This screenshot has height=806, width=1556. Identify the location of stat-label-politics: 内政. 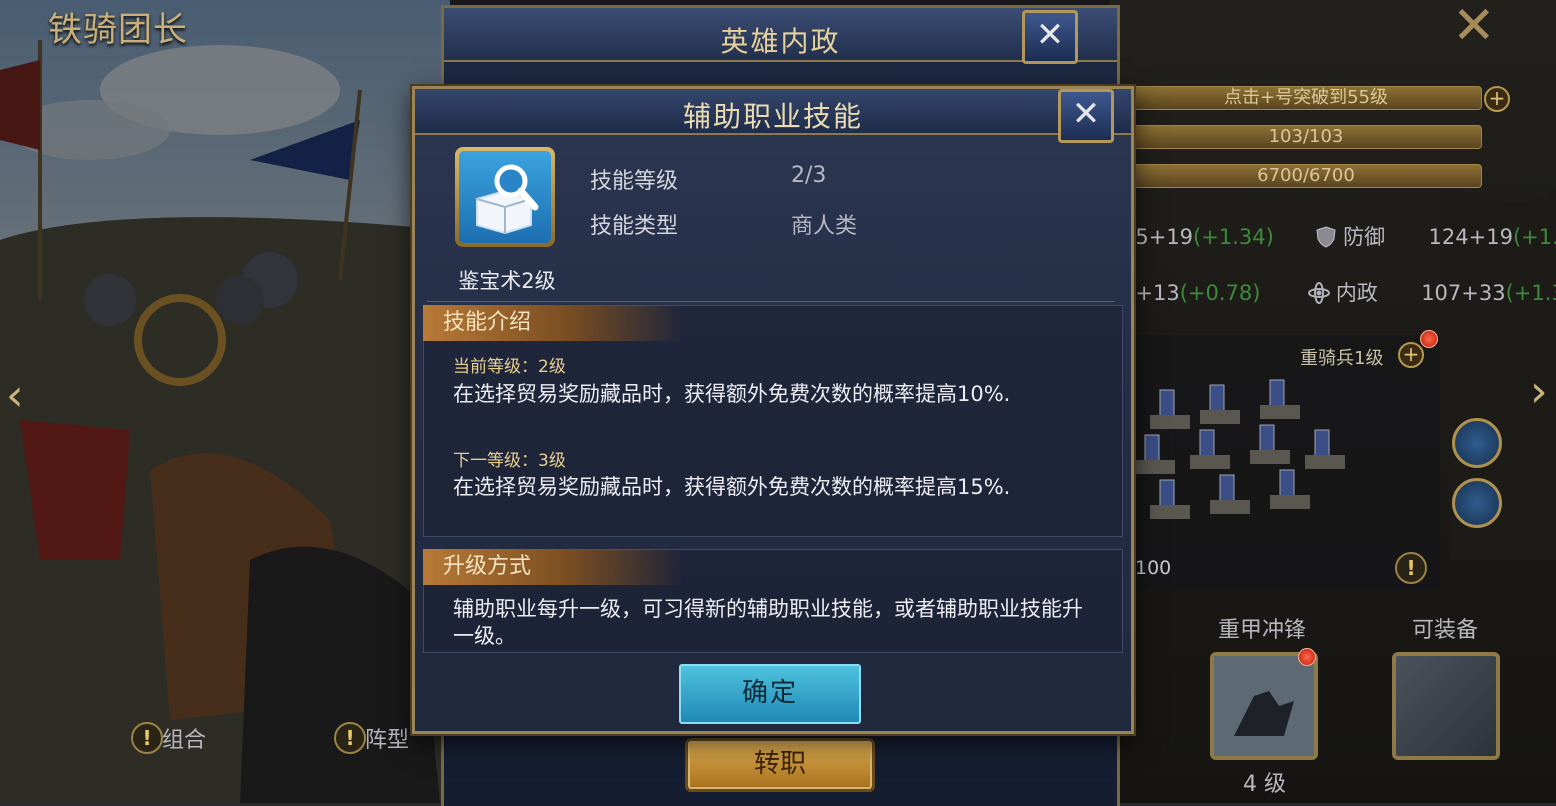
(1356, 293).